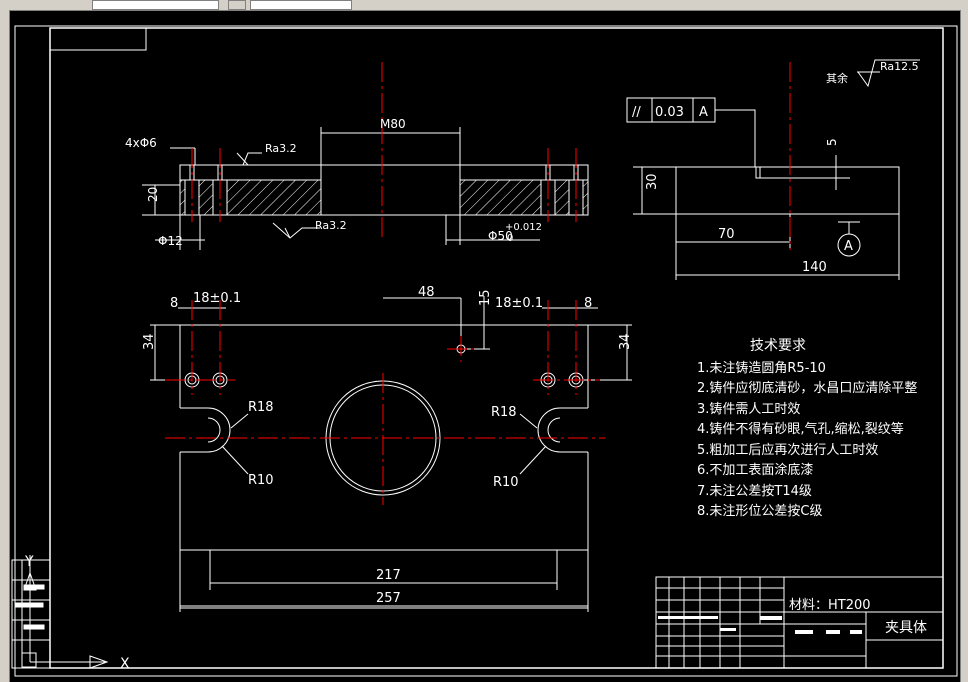 The image size is (968, 682). Describe the element at coordinates (837, 78) in the screenshot. I see `svg-text: 其余` at that location.